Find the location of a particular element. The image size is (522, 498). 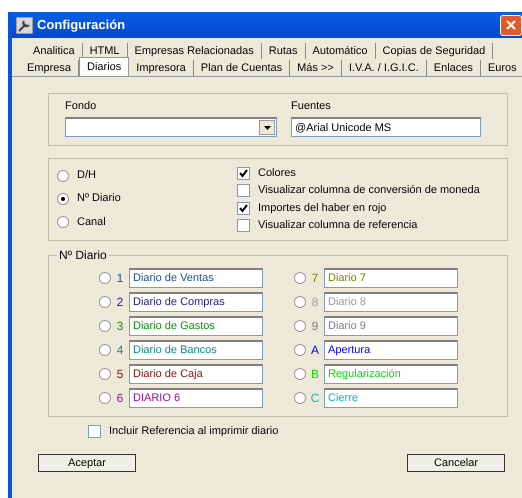

tab: I.V.A. / I.G.I.C. is located at coordinates (384, 68).